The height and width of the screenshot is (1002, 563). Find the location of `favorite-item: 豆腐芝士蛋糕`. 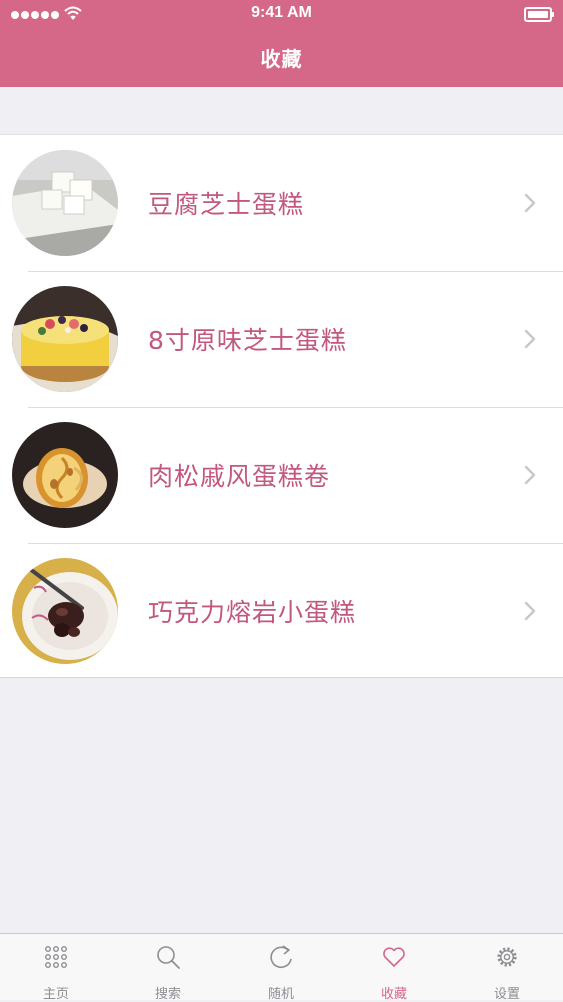

favorite-item: 豆腐芝士蛋糕 is located at coordinates (281, 203).